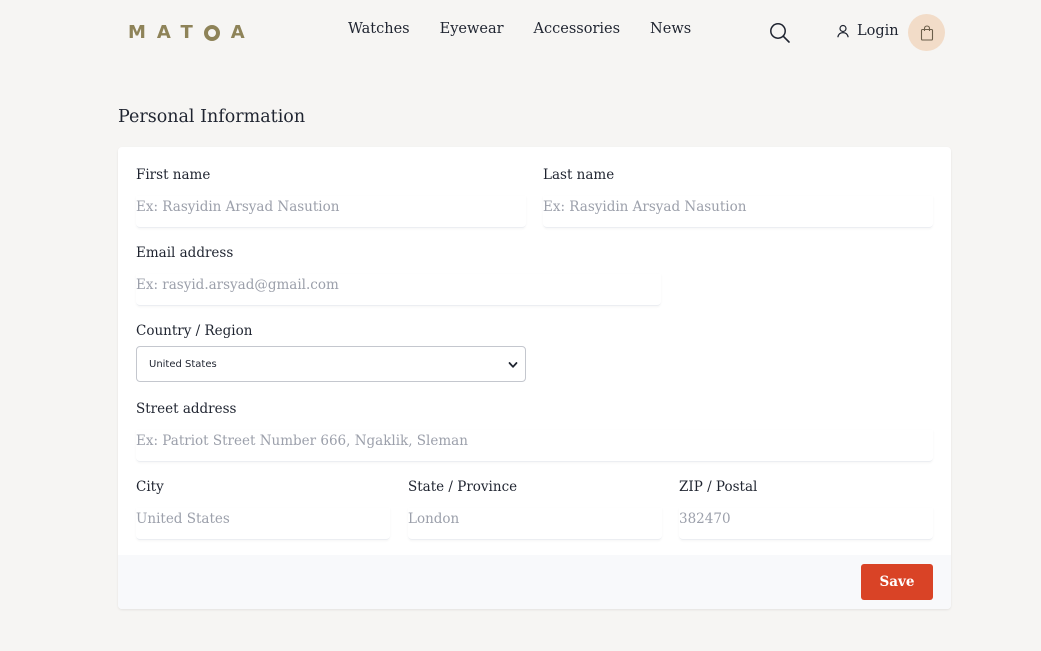  I want to click on zip-label: ZIP / Postal, so click(718, 487).